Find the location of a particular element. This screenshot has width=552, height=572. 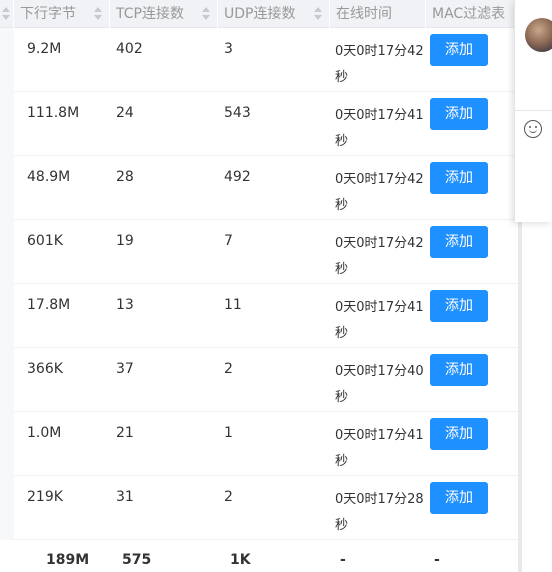

header-mac: MAC过滤表 is located at coordinates (472, 14).